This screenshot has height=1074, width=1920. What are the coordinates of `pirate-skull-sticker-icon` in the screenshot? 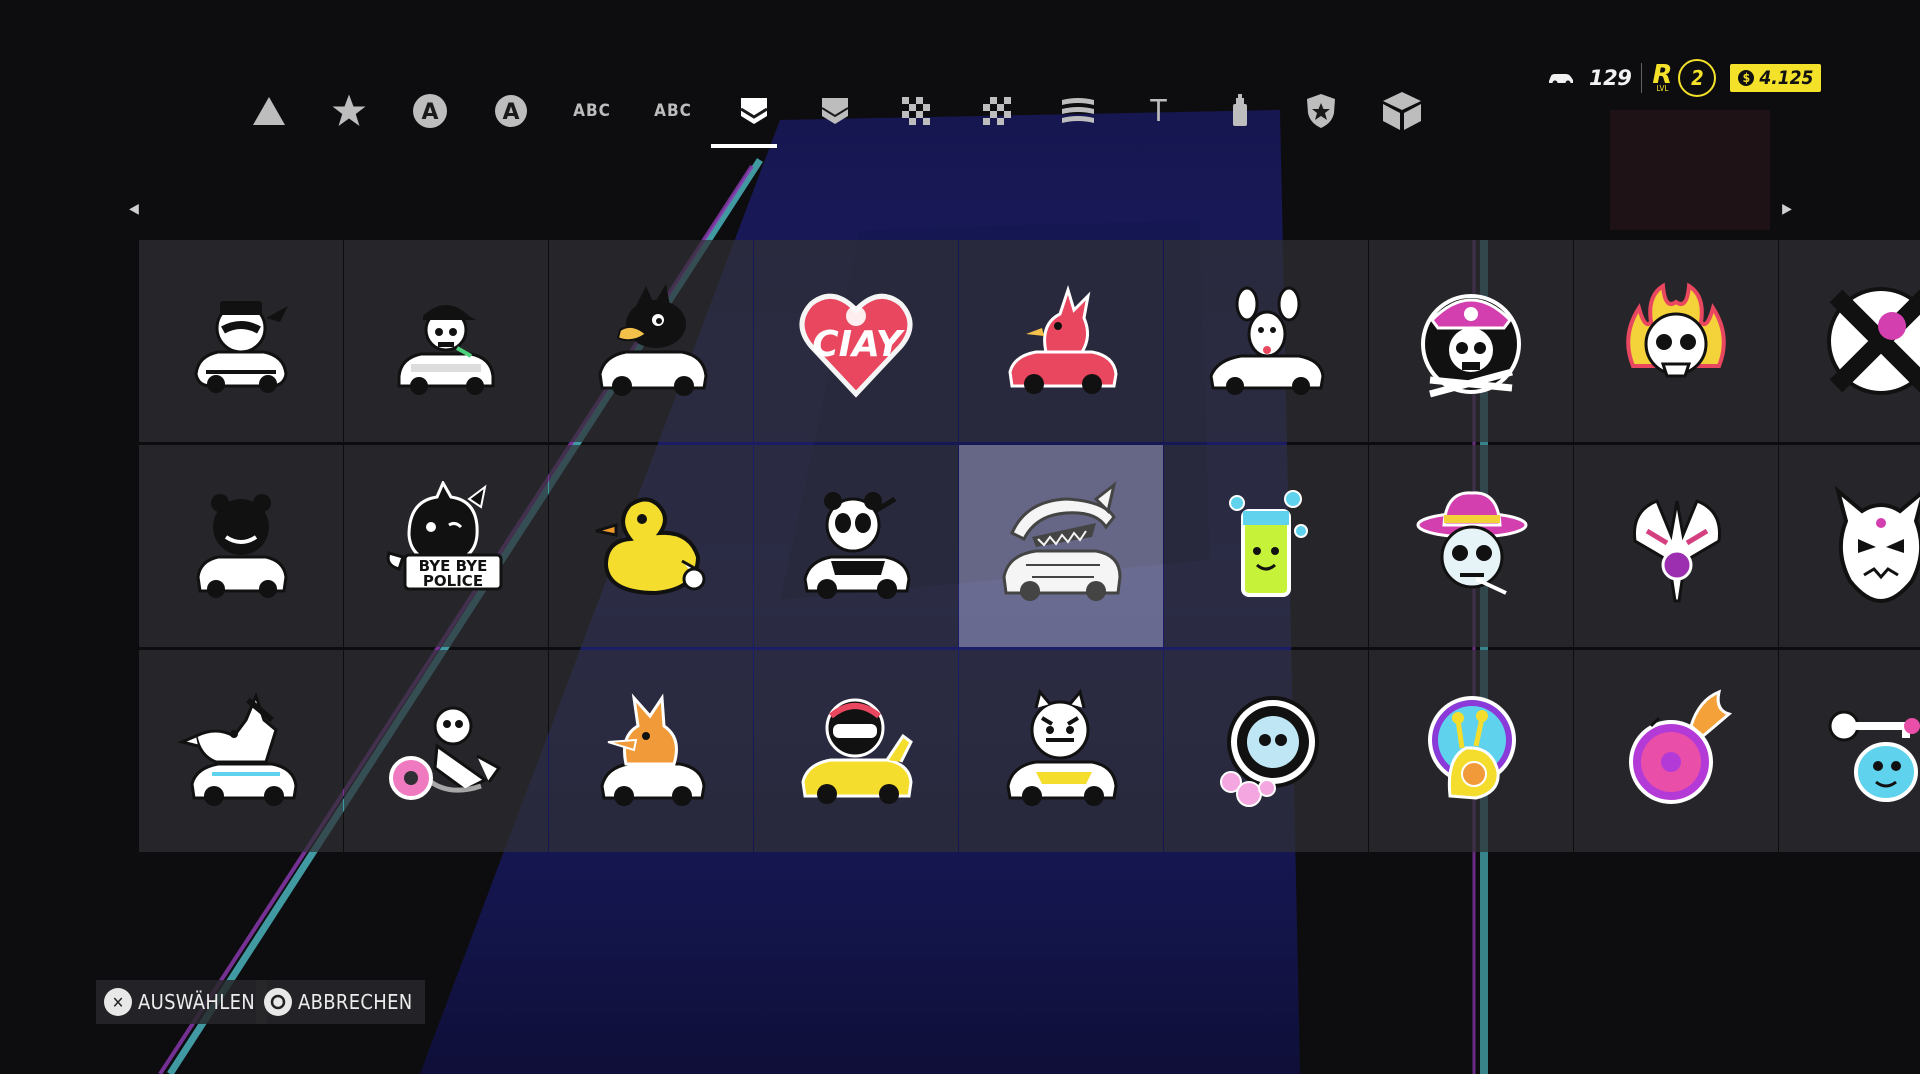 It's located at (1471, 346).